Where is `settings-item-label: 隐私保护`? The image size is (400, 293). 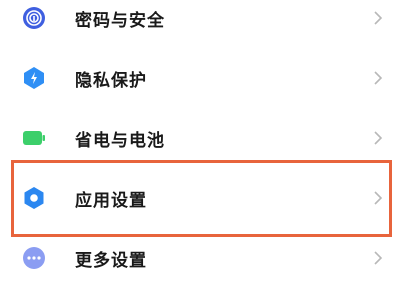
settings-item-label: 隐私保护 is located at coordinates (111, 80).